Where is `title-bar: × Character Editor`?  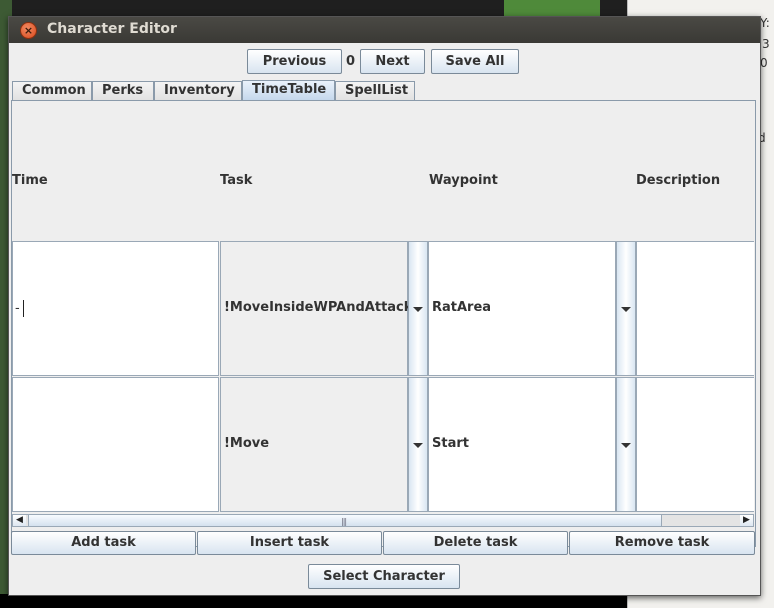 title-bar: × Character Editor is located at coordinates (384, 30).